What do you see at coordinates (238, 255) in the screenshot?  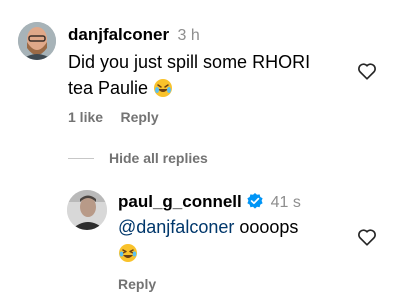 I see `reply-text-line2` at bounding box center [238, 255].